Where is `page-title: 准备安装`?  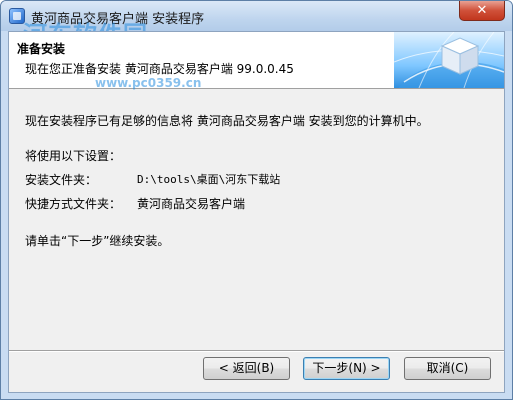
page-title: 准备安装 is located at coordinates (41, 49).